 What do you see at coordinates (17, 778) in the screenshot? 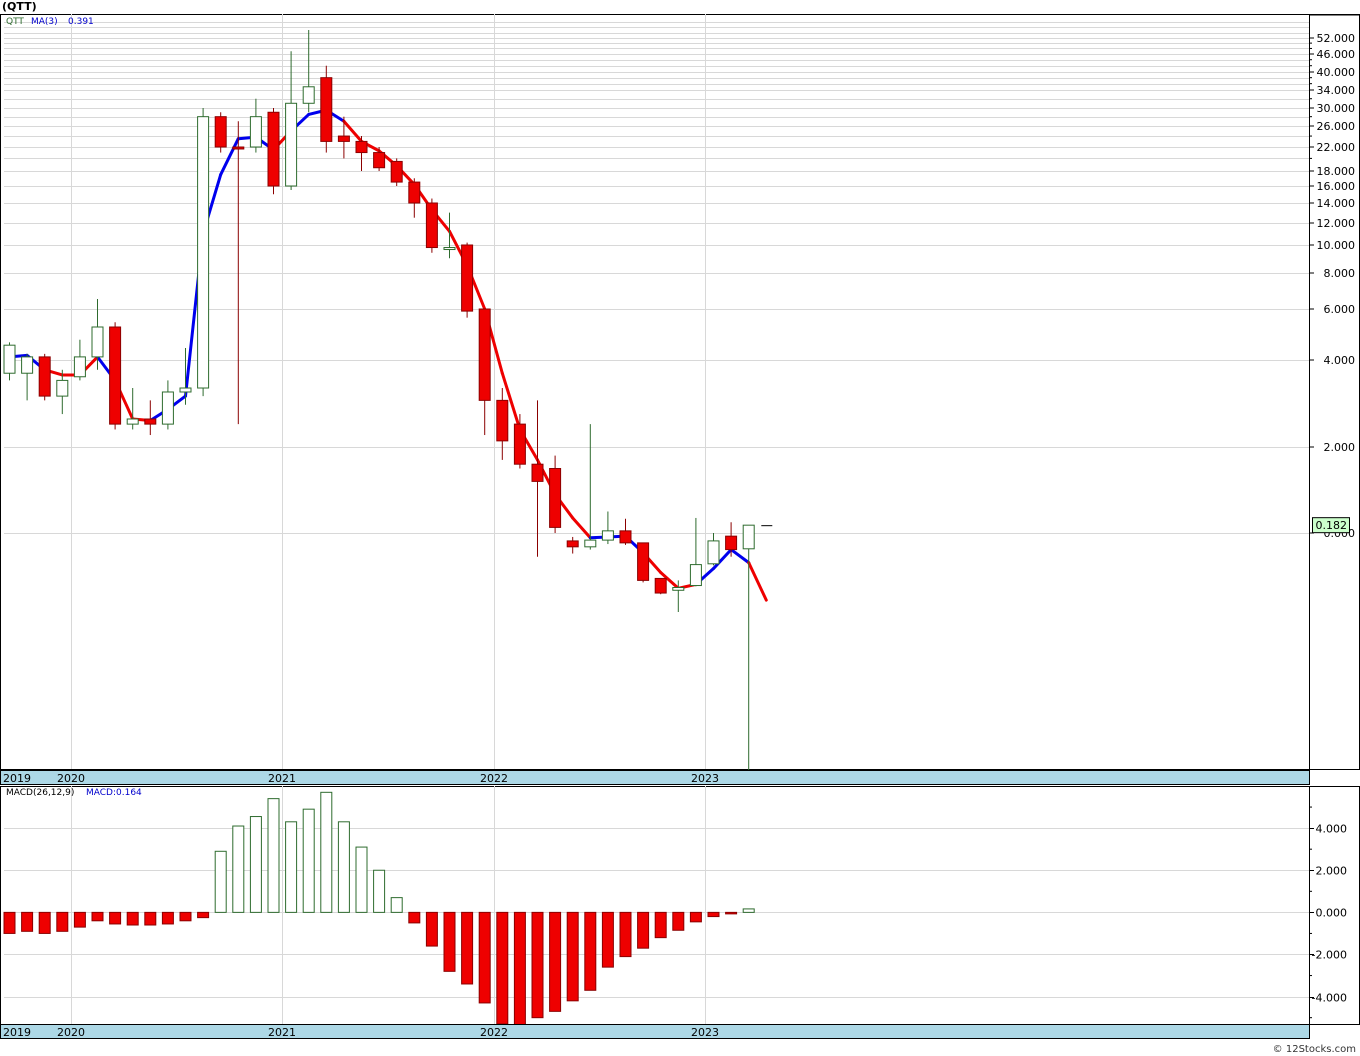
I see `price-x-label: 2019` at bounding box center [17, 778].